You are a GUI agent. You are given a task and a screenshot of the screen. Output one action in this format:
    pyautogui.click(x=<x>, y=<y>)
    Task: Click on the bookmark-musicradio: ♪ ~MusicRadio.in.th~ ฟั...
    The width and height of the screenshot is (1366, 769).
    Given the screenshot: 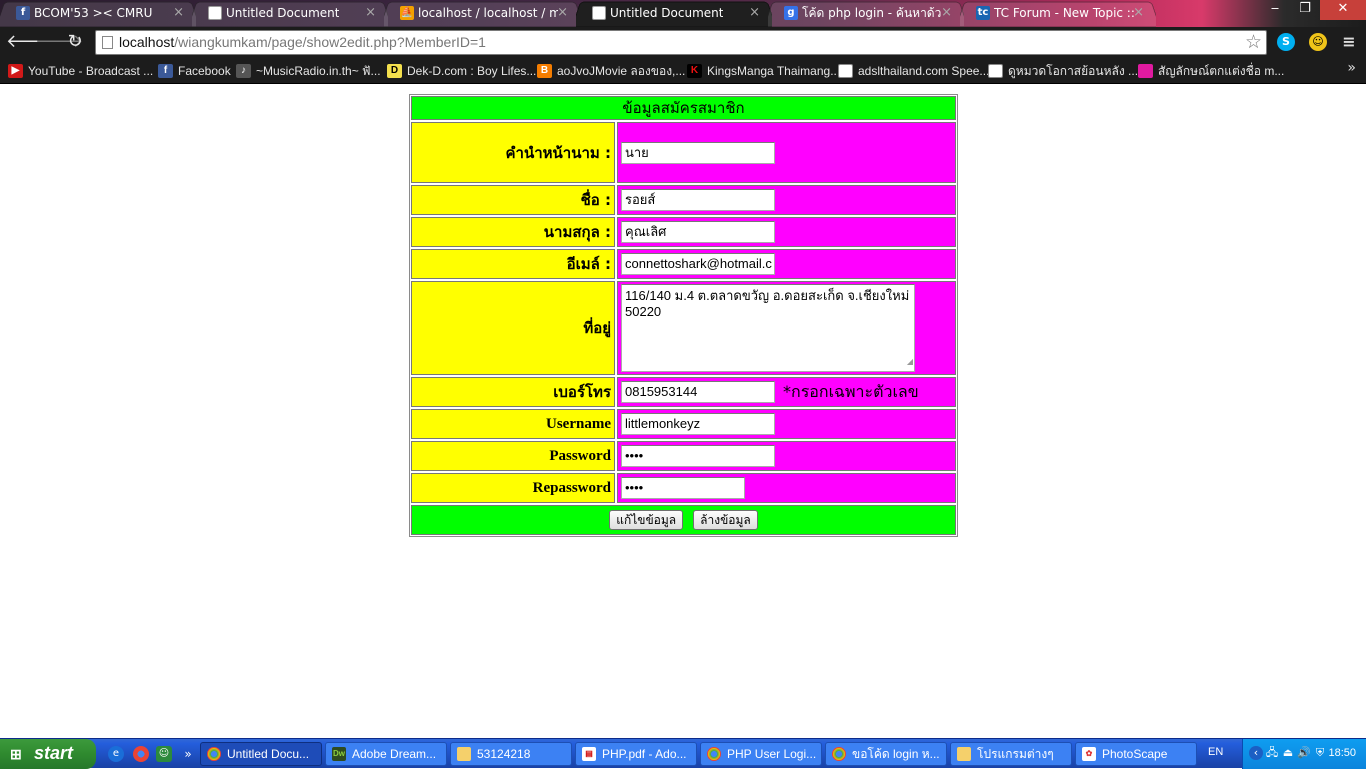 What is the action you would take?
    pyautogui.click(x=308, y=71)
    